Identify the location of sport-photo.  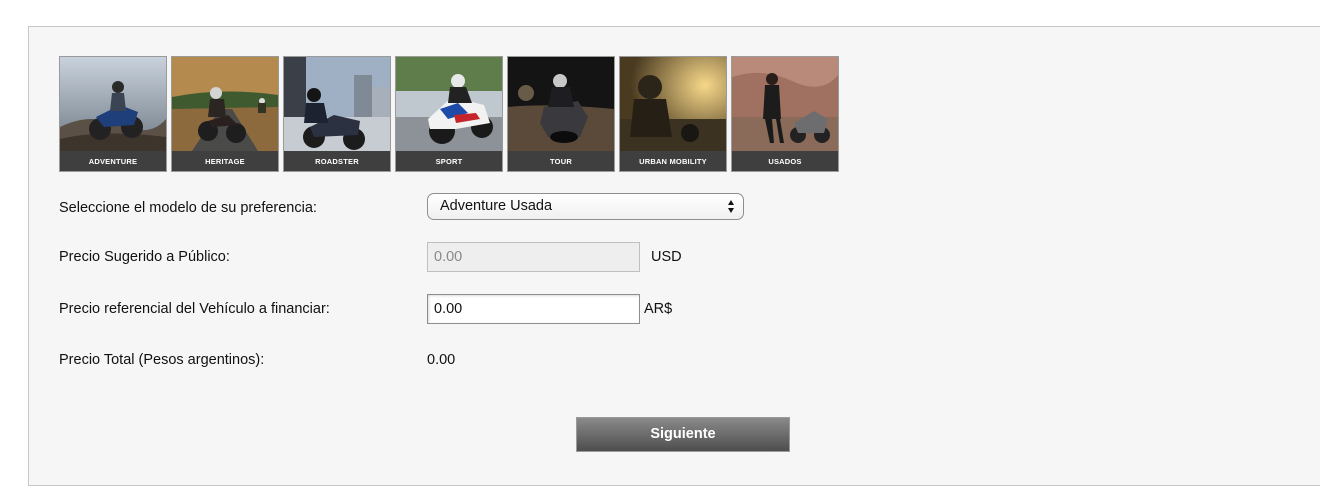
(449, 104).